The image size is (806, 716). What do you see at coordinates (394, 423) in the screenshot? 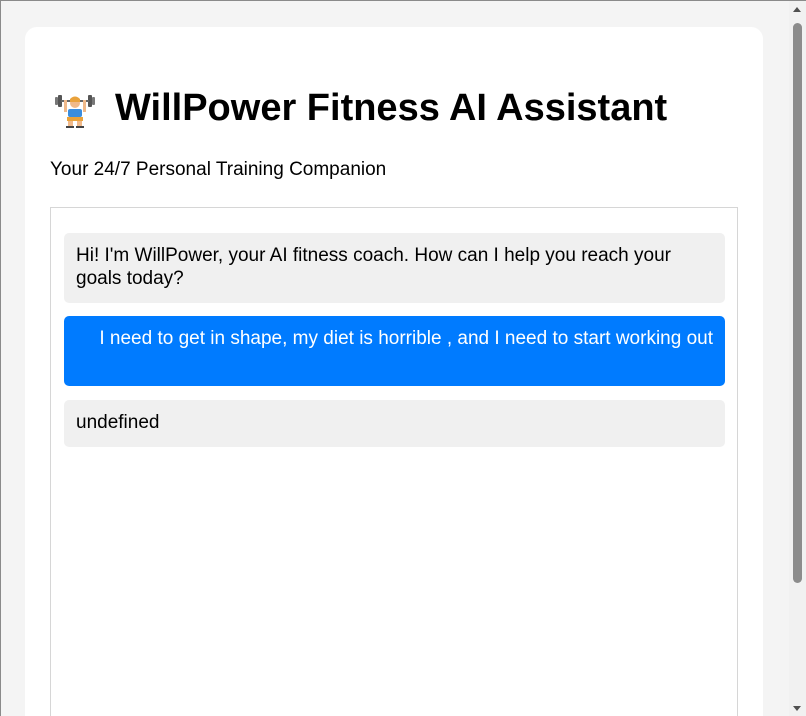
I see `bot-message: undefined` at bounding box center [394, 423].